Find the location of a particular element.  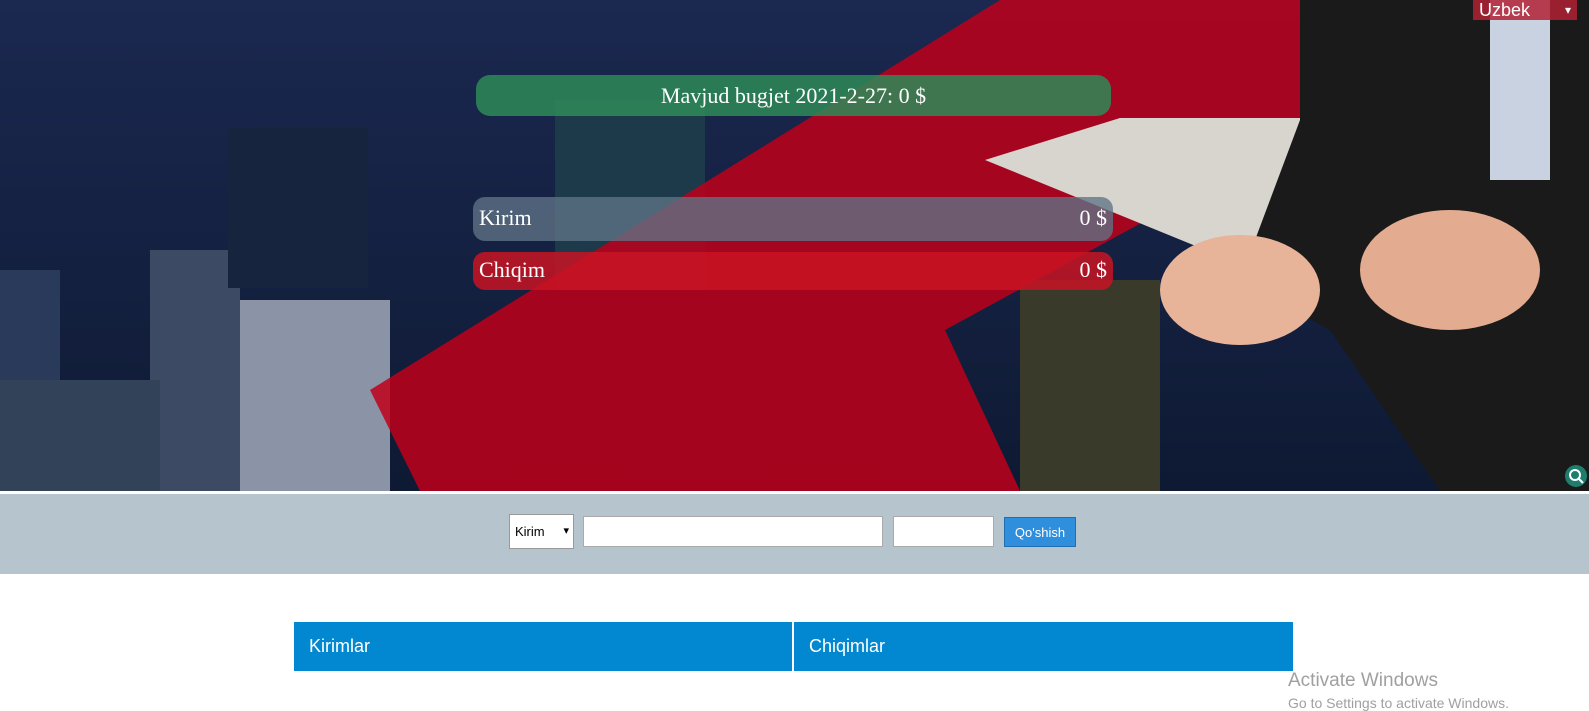

amount-input is located at coordinates (943, 531).